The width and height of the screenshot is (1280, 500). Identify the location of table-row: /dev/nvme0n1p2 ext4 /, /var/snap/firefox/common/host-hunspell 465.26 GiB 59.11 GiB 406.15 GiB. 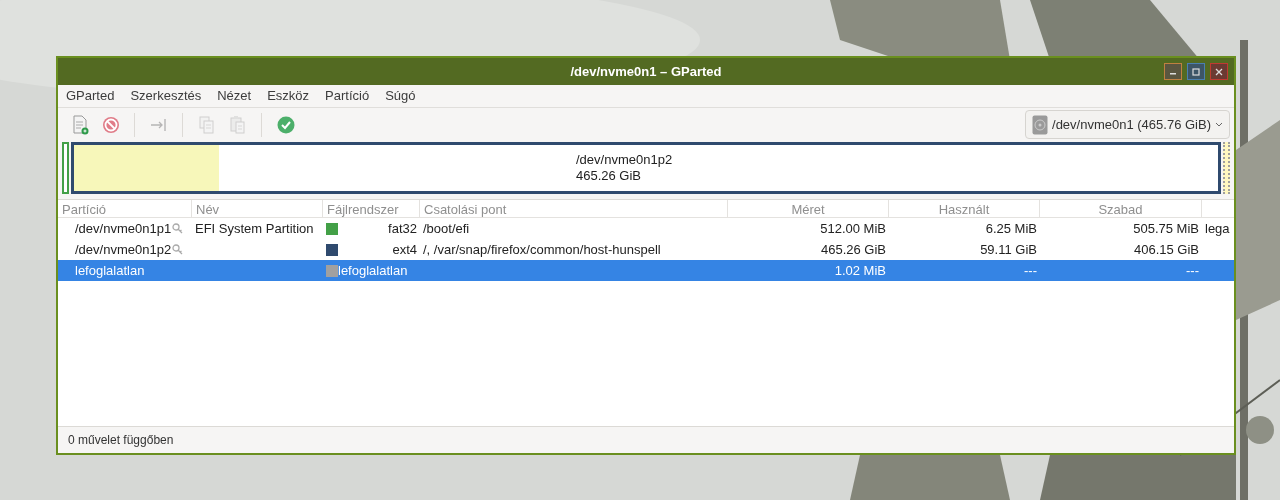
(646, 249).